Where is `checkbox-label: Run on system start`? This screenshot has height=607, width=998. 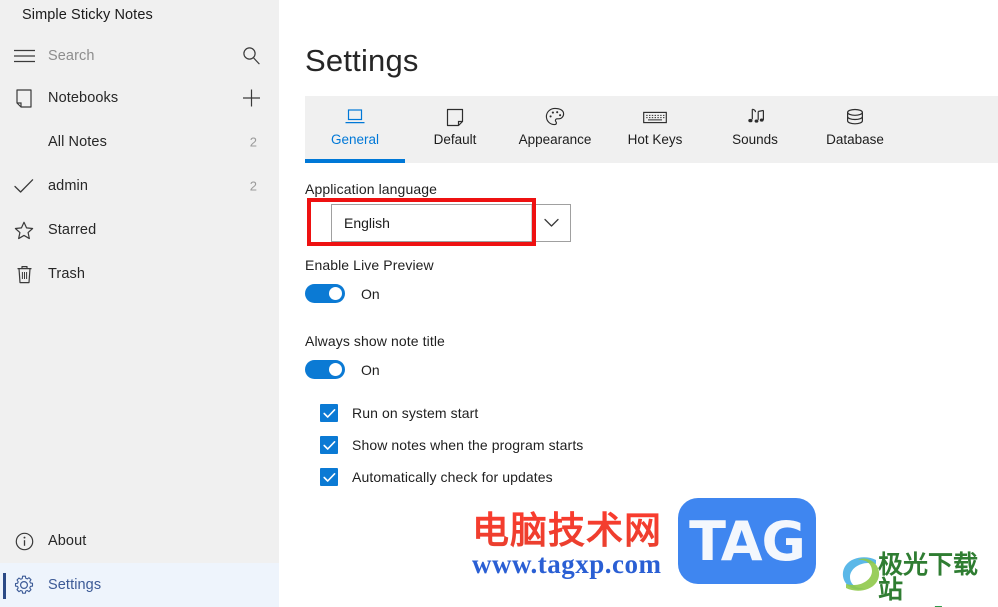 checkbox-label: Run on system start is located at coordinates (415, 413).